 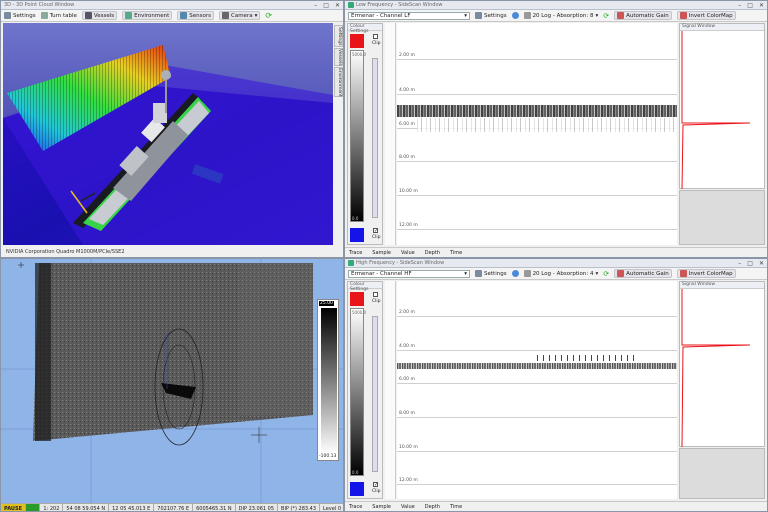 I want to click on camera-icon, so click(x=225, y=15).